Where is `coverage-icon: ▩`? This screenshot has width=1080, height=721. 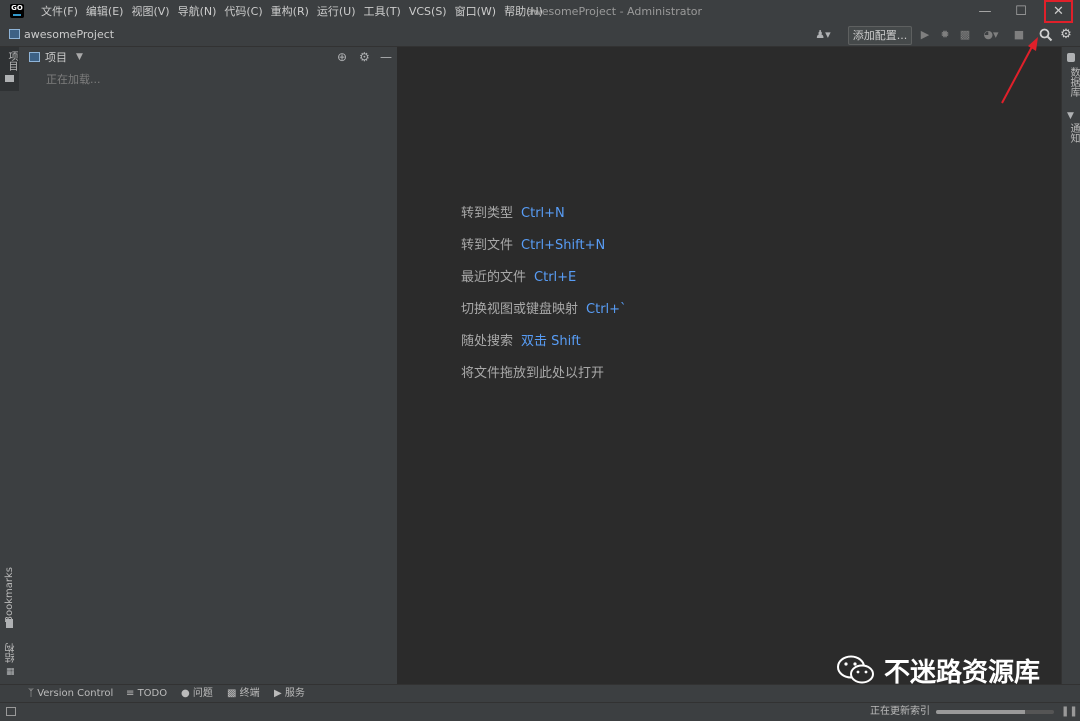 coverage-icon: ▩ is located at coordinates (965, 35).